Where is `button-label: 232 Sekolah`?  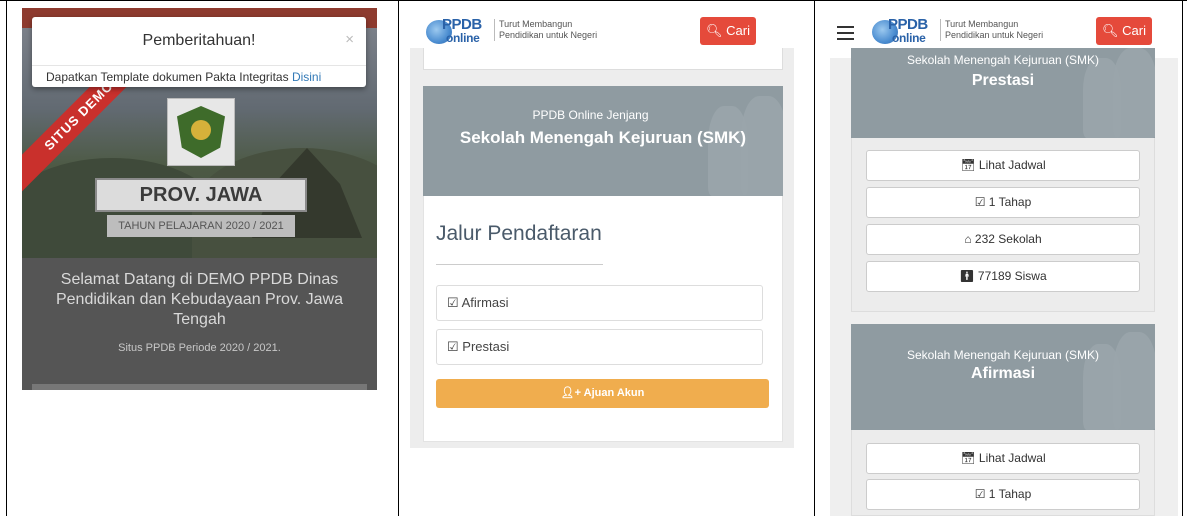
button-label: 232 Sekolah is located at coordinates (1008, 239).